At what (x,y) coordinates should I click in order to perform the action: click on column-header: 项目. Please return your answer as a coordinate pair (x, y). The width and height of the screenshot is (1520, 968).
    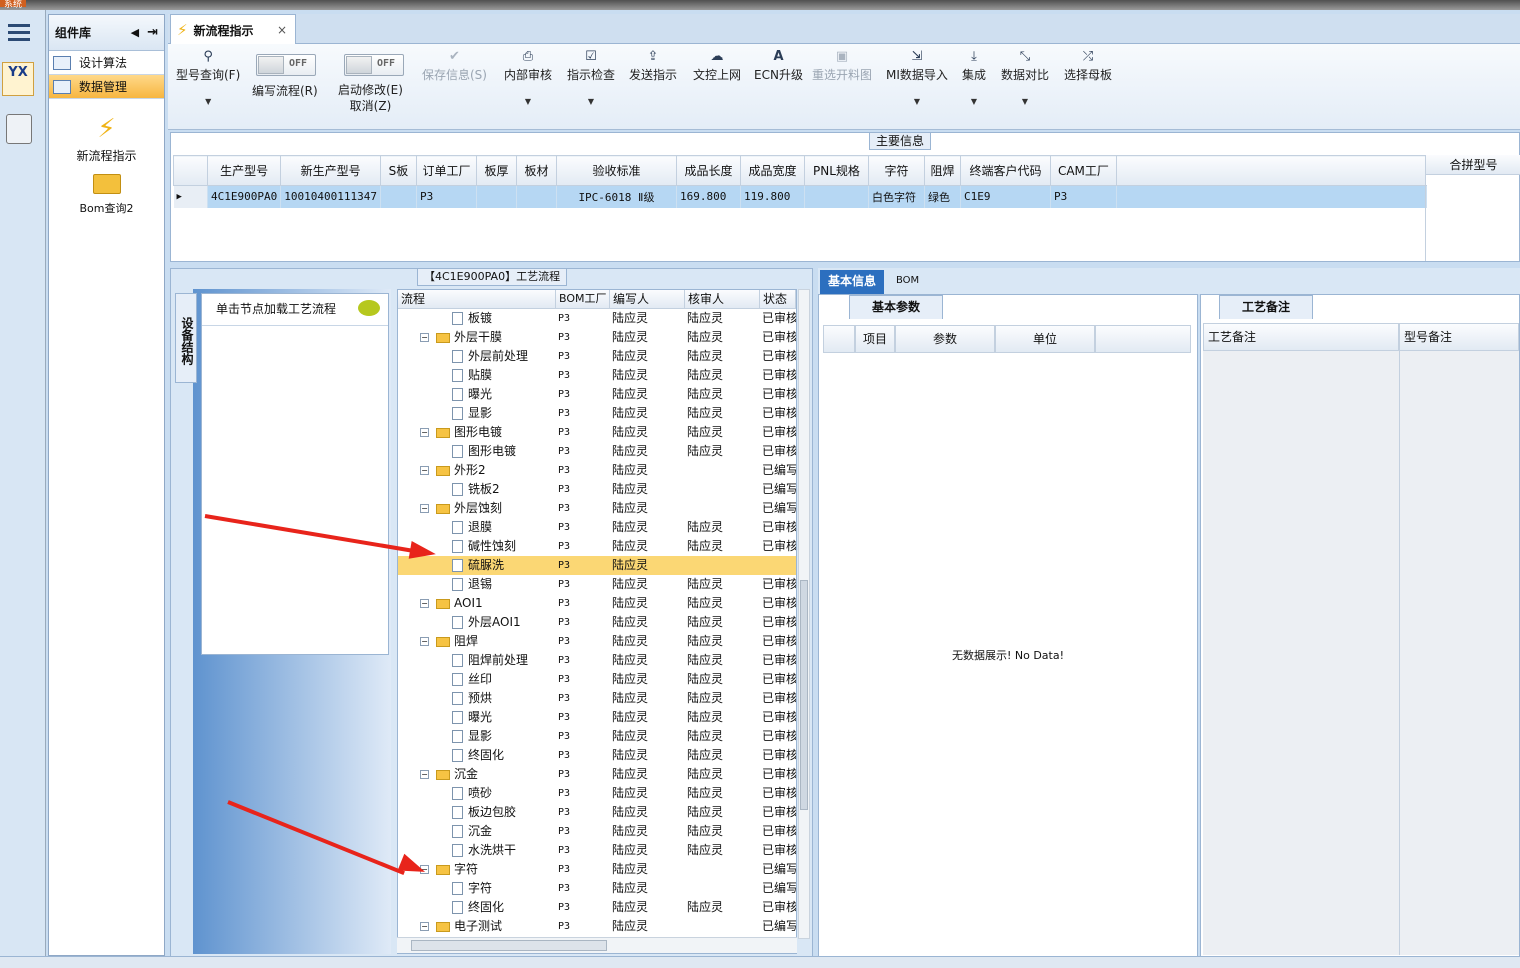
    Looking at the image, I should click on (875, 339).